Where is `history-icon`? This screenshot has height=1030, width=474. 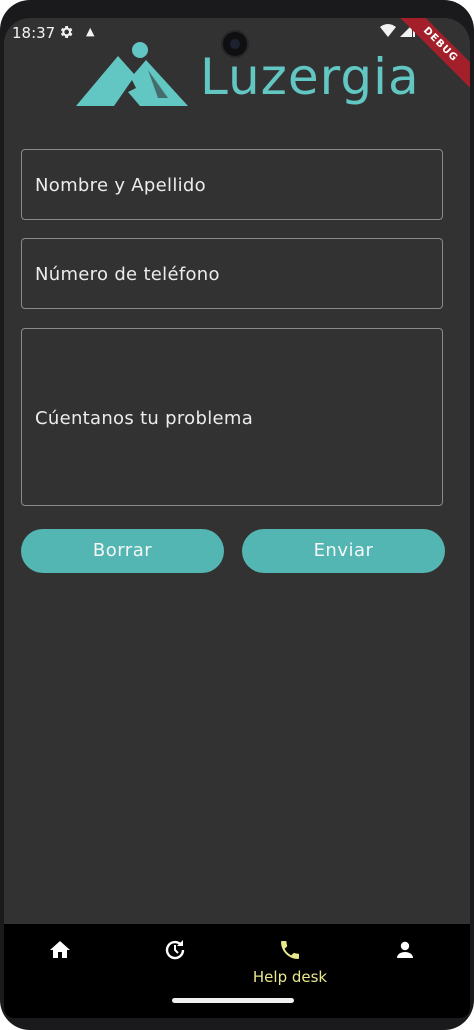 history-icon is located at coordinates (175, 953).